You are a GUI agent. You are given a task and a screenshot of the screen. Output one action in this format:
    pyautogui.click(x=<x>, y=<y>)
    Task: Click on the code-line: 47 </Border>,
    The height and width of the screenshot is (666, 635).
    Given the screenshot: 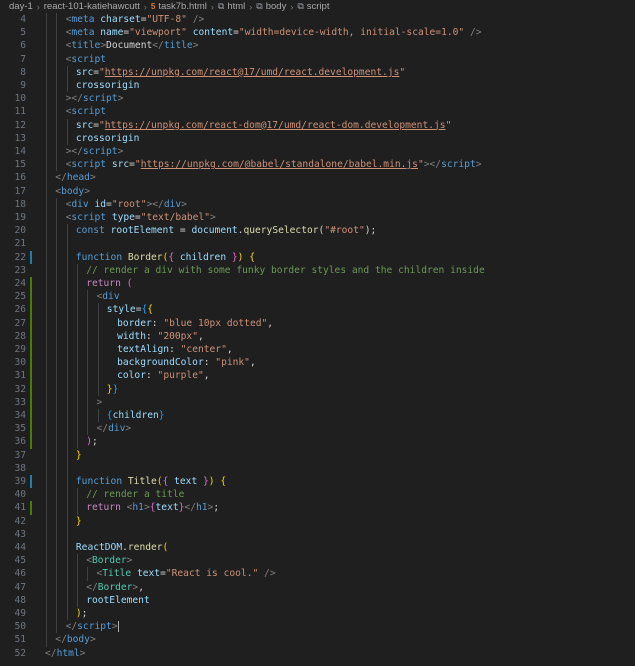 What is the action you would take?
    pyautogui.click(x=317, y=587)
    